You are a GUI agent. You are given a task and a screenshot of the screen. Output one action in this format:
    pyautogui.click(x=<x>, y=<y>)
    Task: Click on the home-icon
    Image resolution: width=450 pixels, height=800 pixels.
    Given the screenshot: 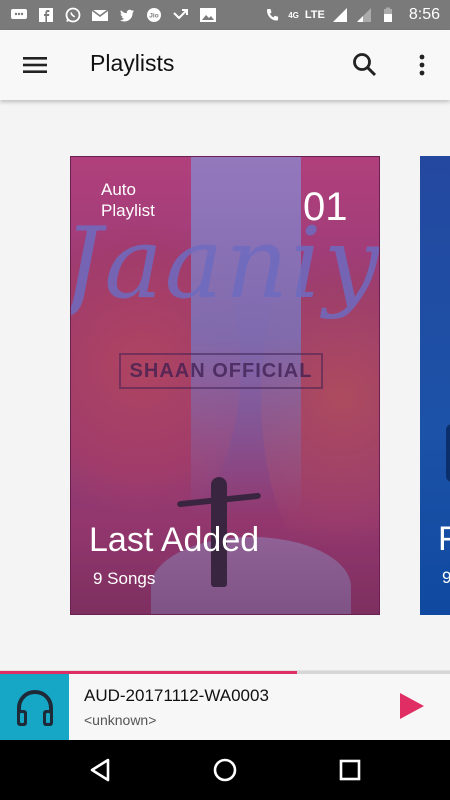 What is the action you would take?
    pyautogui.click(x=225, y=770)
    